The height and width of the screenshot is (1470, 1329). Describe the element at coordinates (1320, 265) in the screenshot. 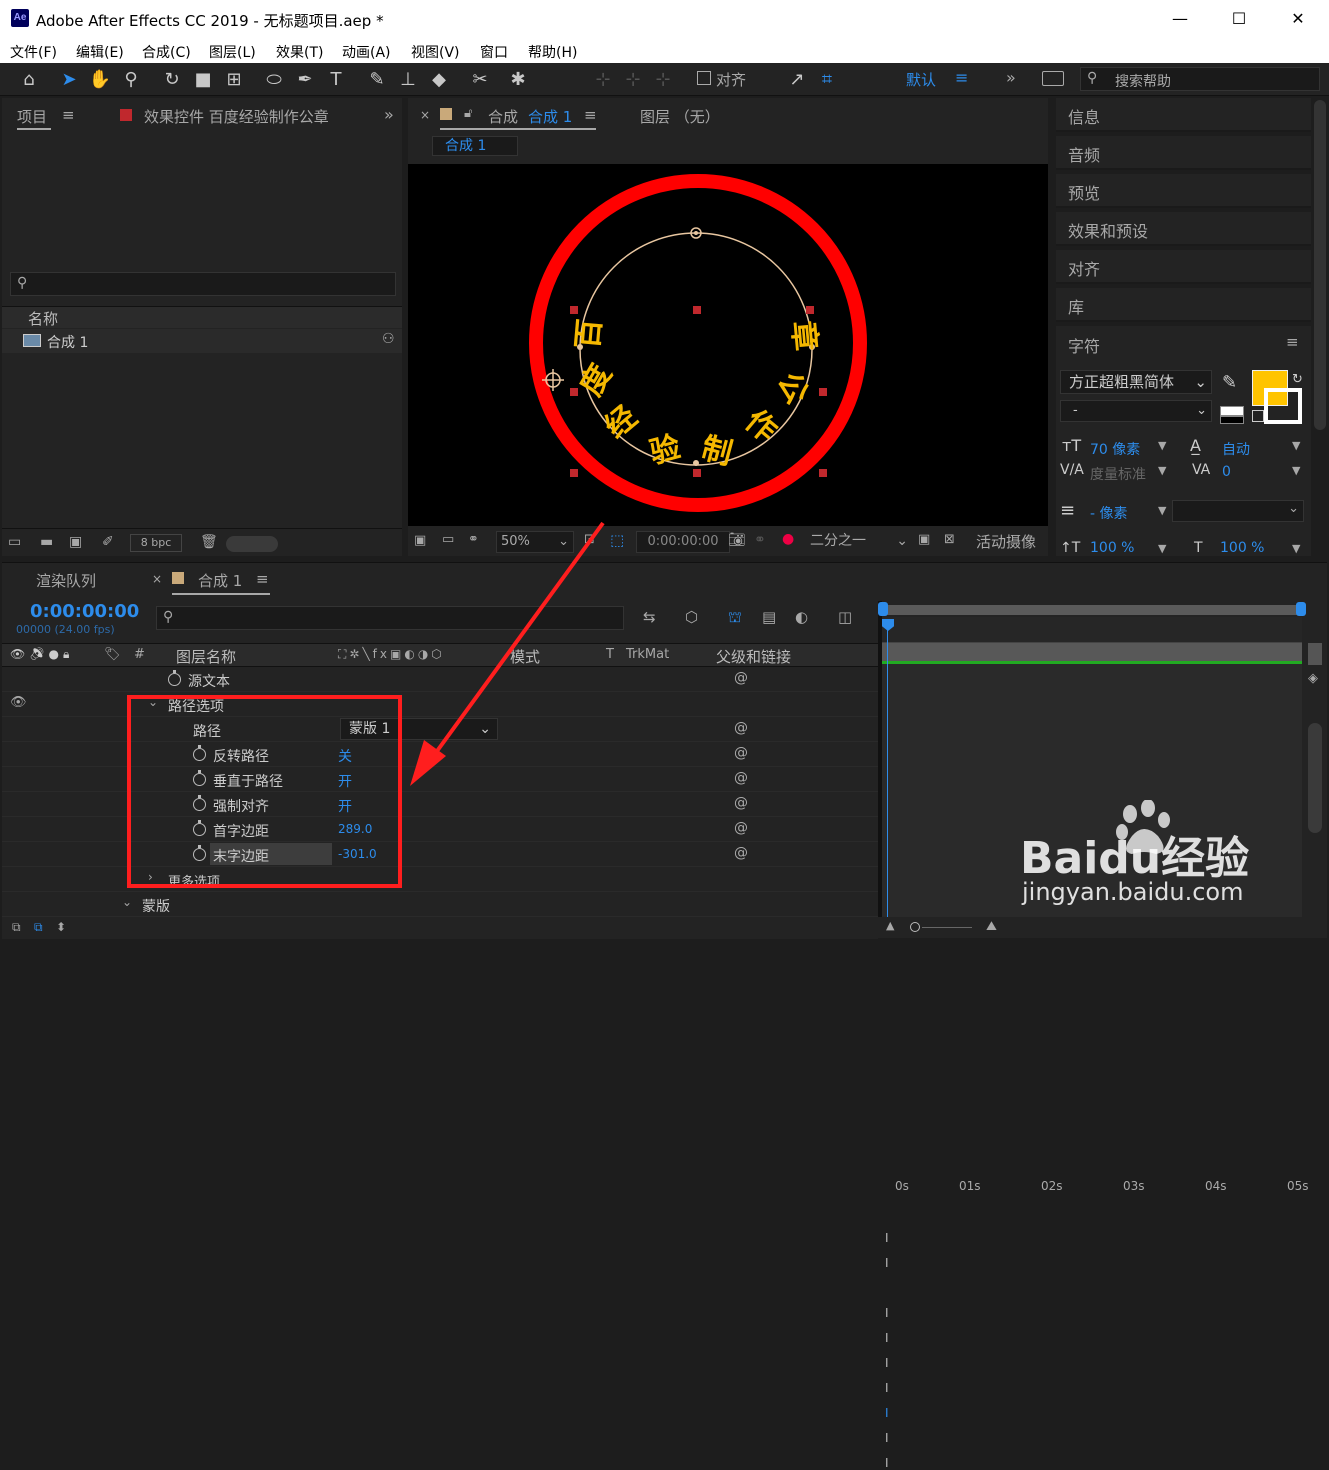

I see `right-panel-scrollbar` at that location.